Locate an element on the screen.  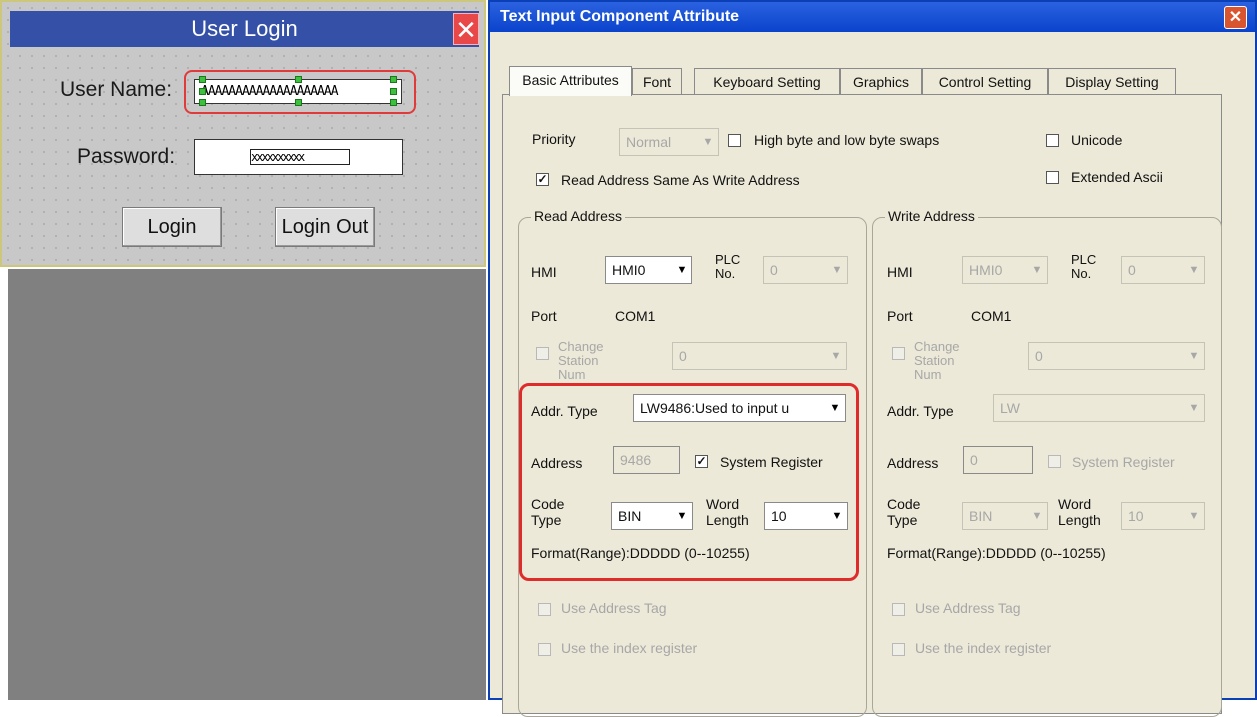
read-hmi-label: HMI is located at coordinates (544, 272).